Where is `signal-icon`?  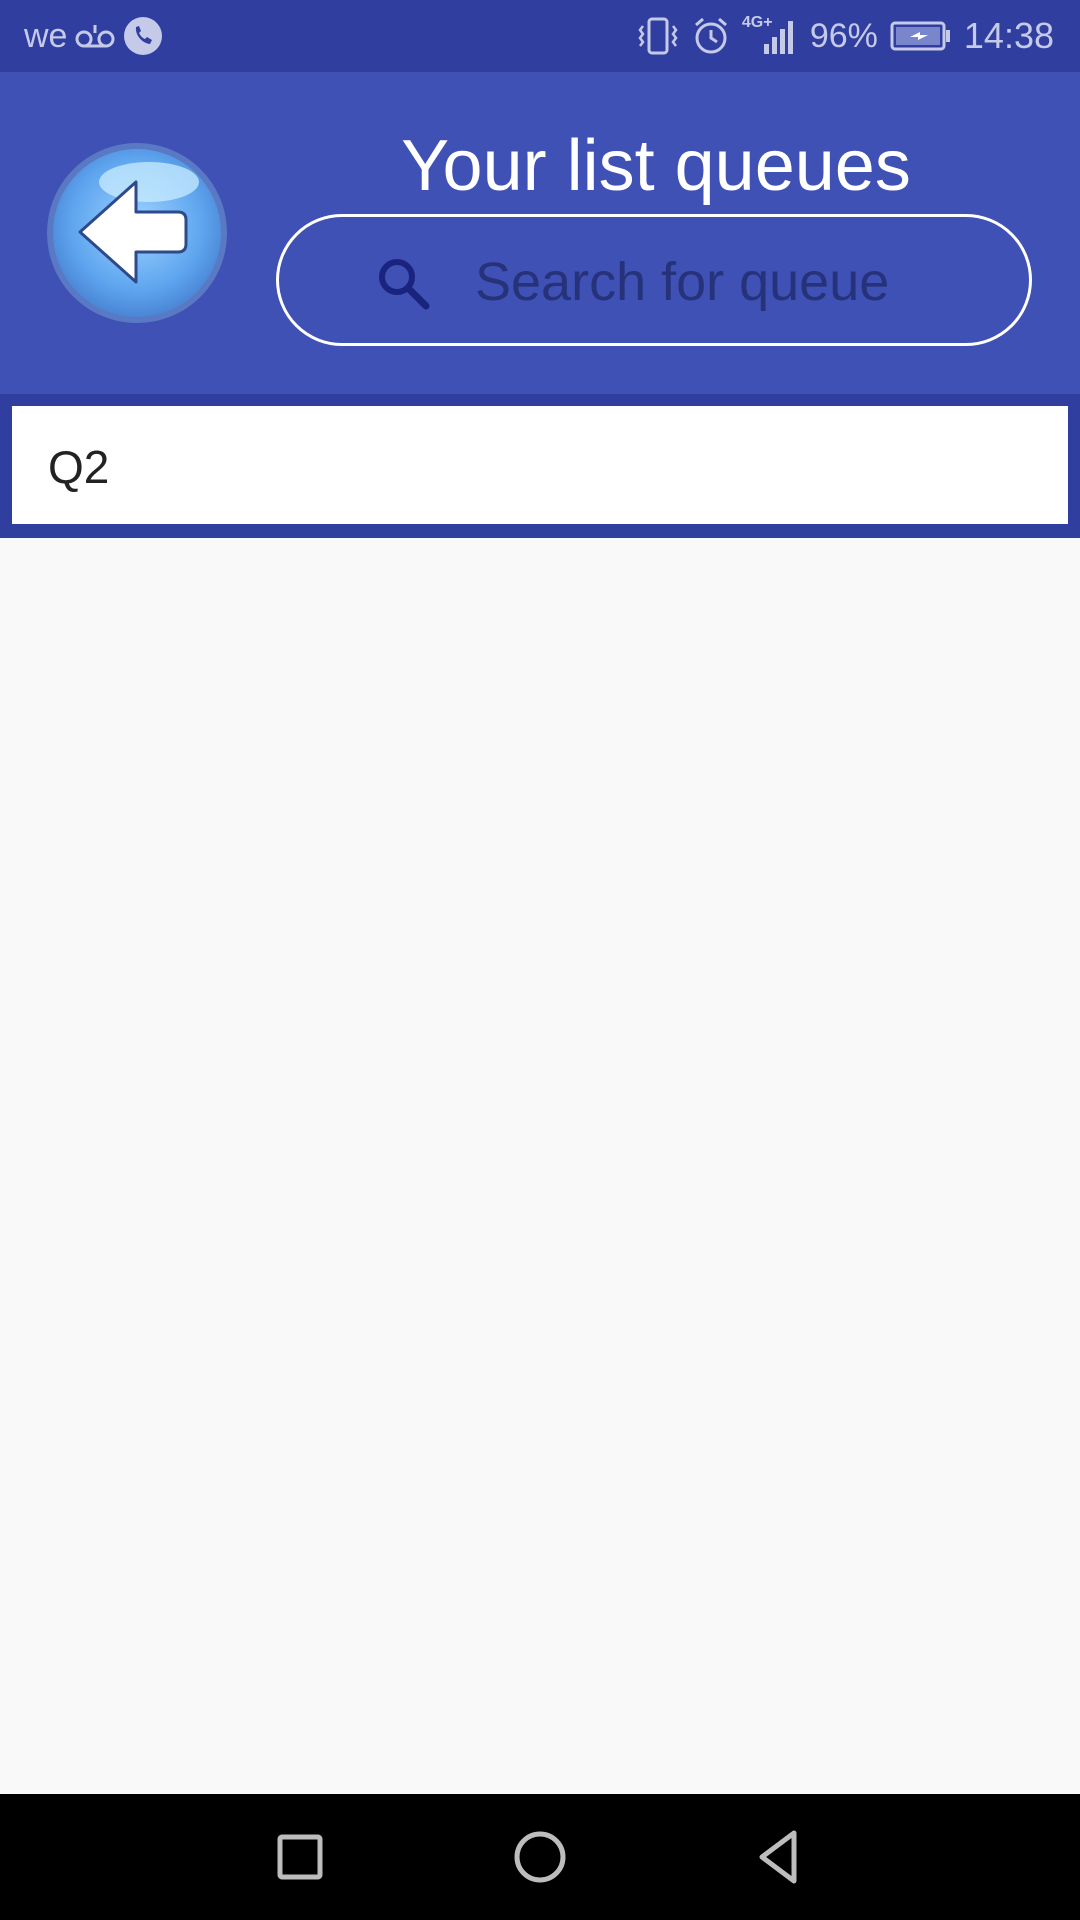 signal-icon is located at coordinates (778, 37).